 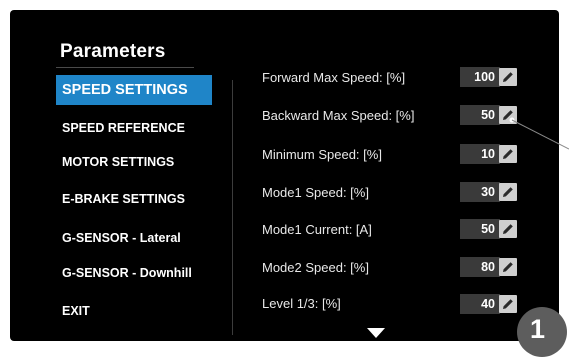 What do you see at coordinates (134, 162) in the screenshot?
I see `menu-item-motor-settings: MOTOR SETTINGS` at bounding box center [134, 162].